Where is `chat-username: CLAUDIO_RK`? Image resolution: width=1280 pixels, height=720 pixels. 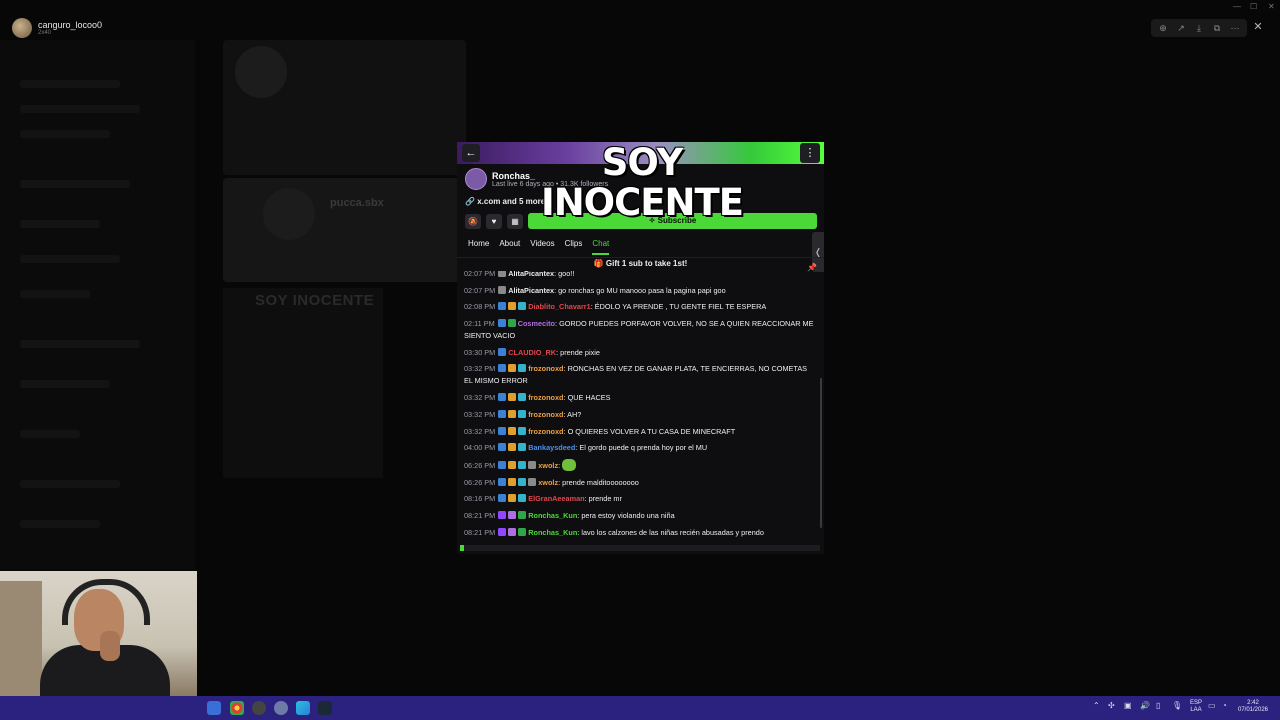 chat-username: CLAUDIO_RK is located at coordinates (532, 352).